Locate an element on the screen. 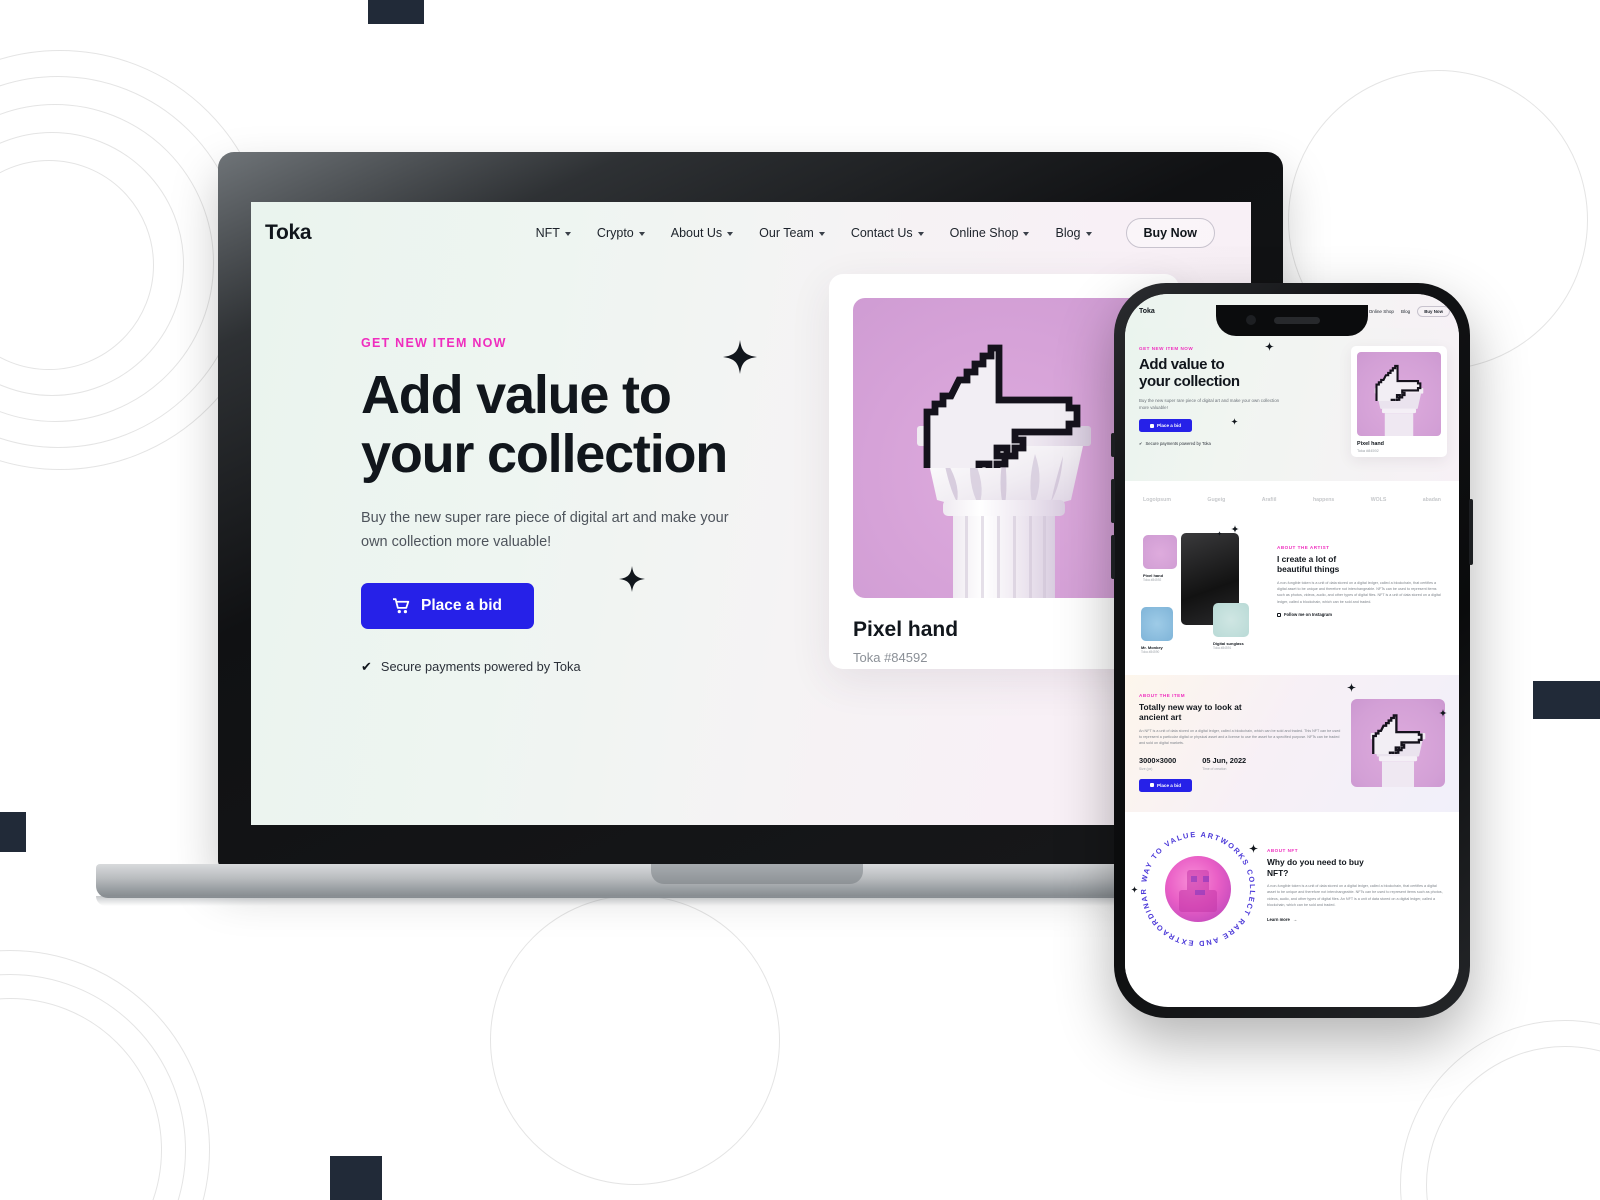 The width and height of the screenshot is (1600, 1200). brand-logo-item: happens is located at coordinates (1323, 500).